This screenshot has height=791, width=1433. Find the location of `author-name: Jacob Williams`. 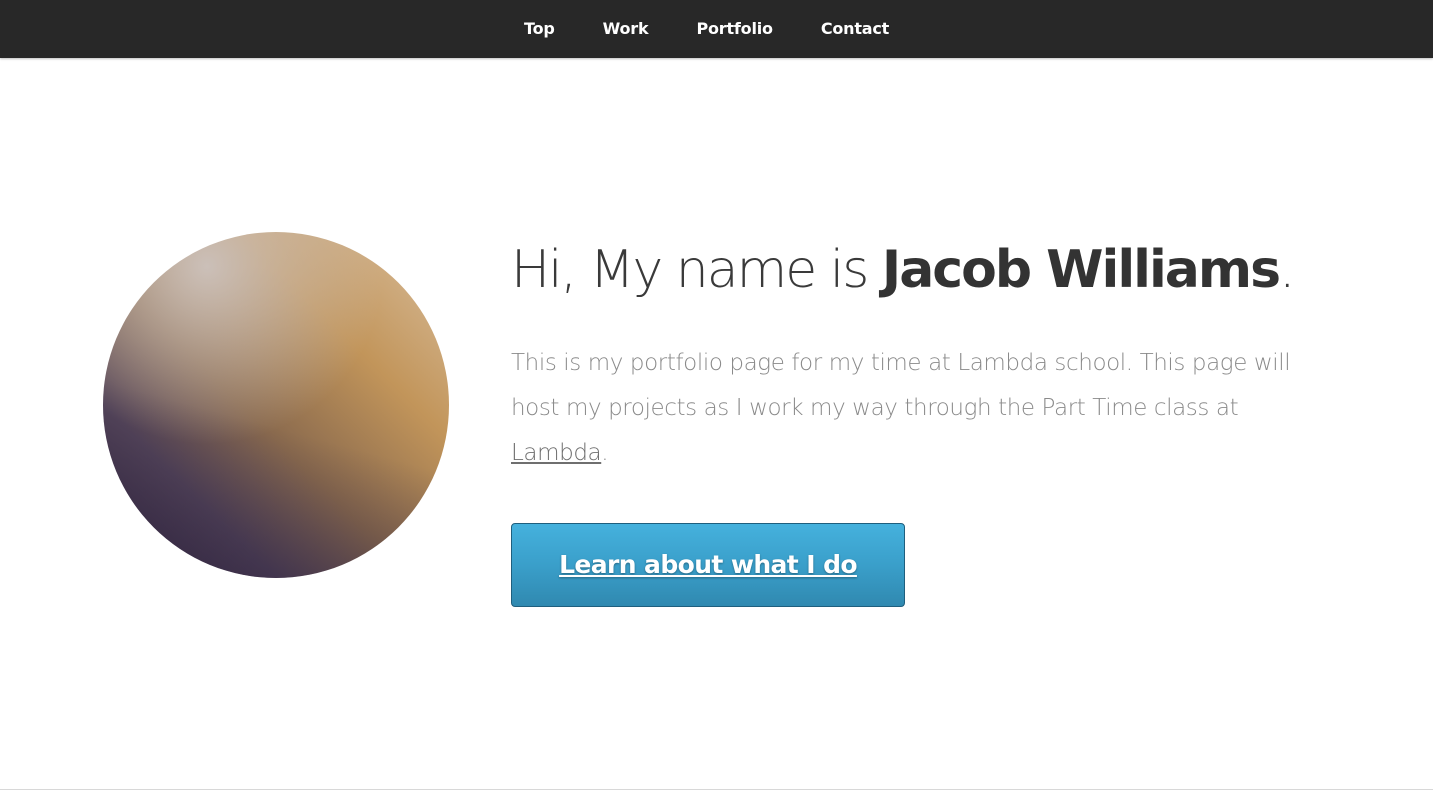

author-name: Jacob Williams is located at coordinates (1081, 270).